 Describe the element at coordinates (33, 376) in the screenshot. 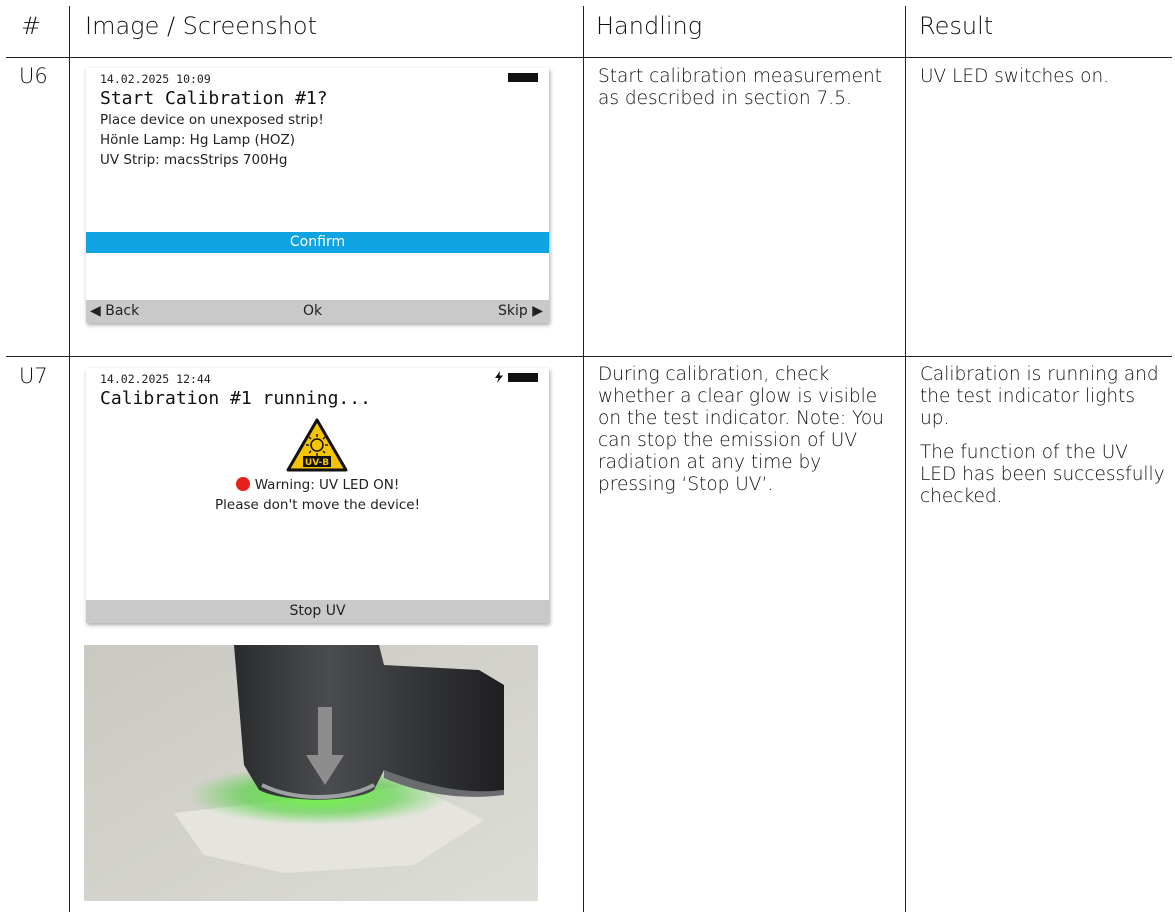

I see `row-id-u7: U7` at that location.